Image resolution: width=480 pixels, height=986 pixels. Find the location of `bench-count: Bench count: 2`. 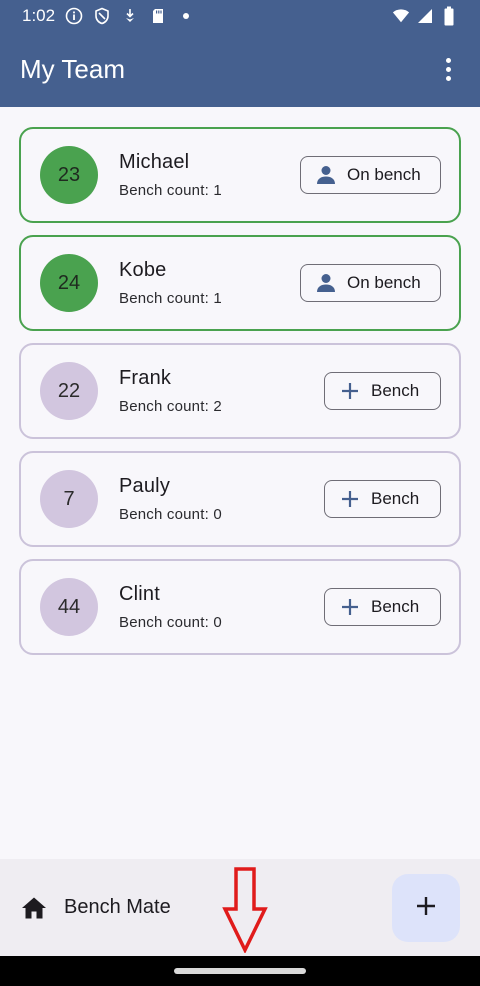

bench-count: Bench count: 2 is located at coordinates (170, 406).